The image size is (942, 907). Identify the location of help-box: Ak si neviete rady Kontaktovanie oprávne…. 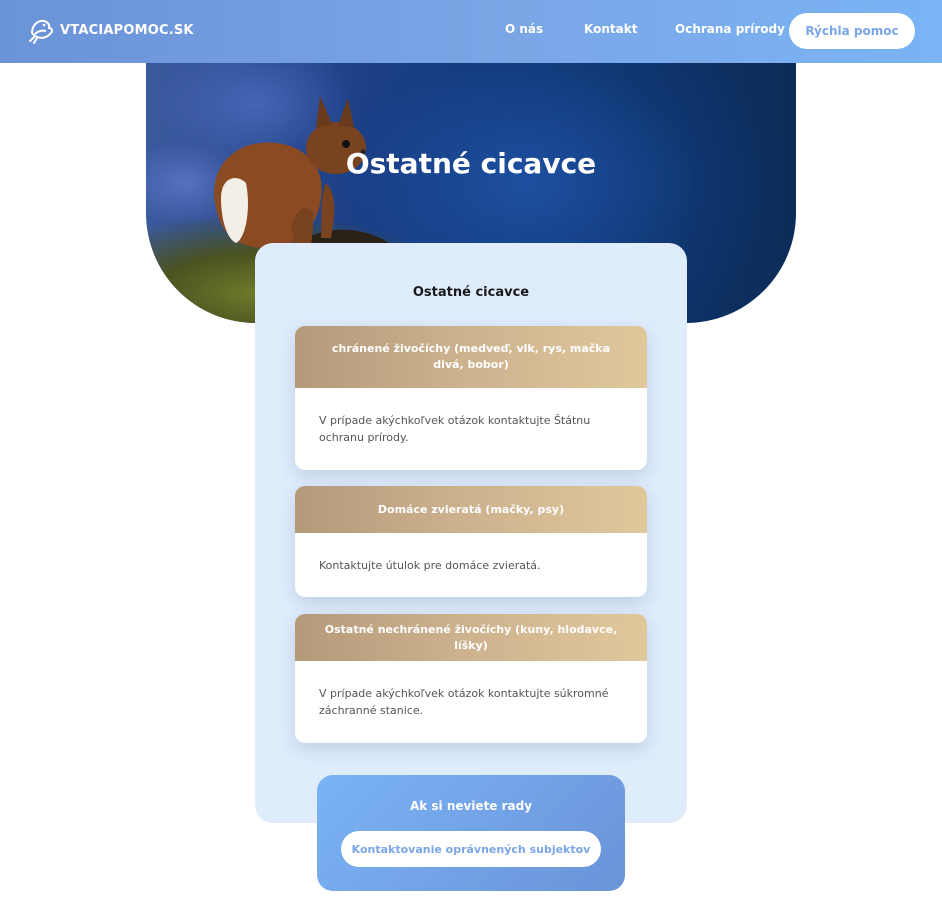
(471, 833).